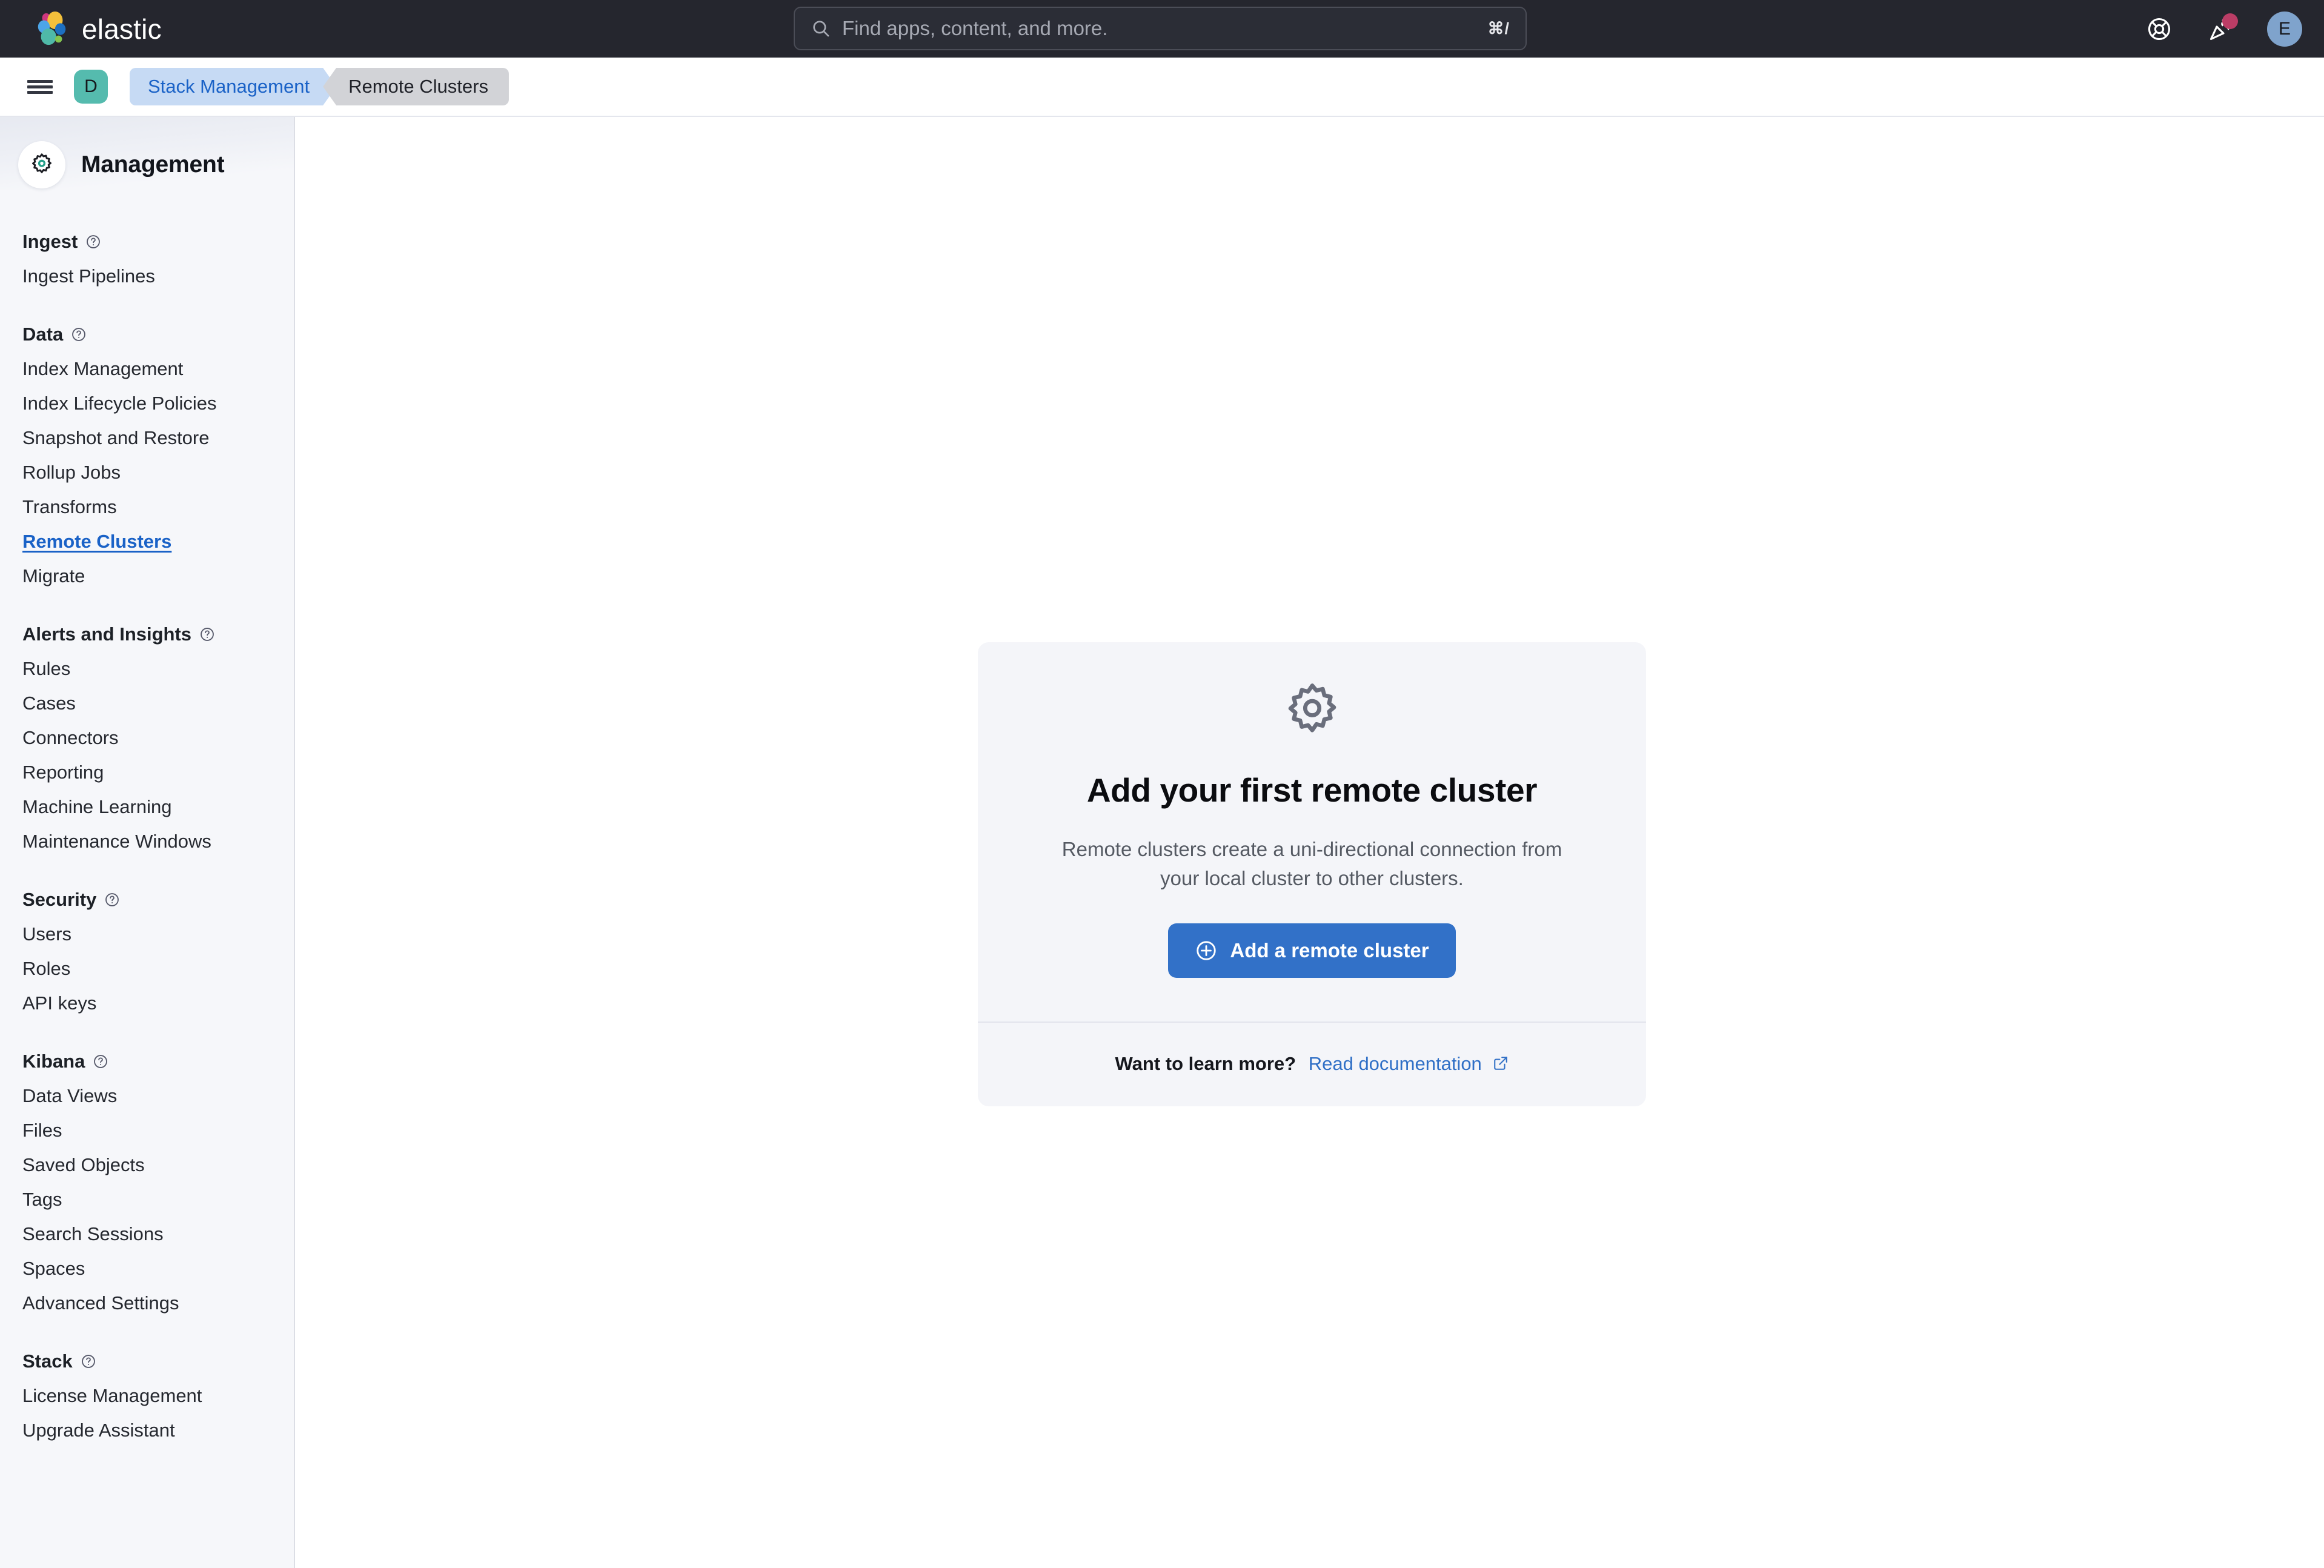 The height and width of the screenshot is (1568, 2324). What do you see at coordinates (147, 437) in the screenshot?
I see `sidebar-item-snapshot-and-restore: Snapshot and Restore` at bounding box center [147, 437].